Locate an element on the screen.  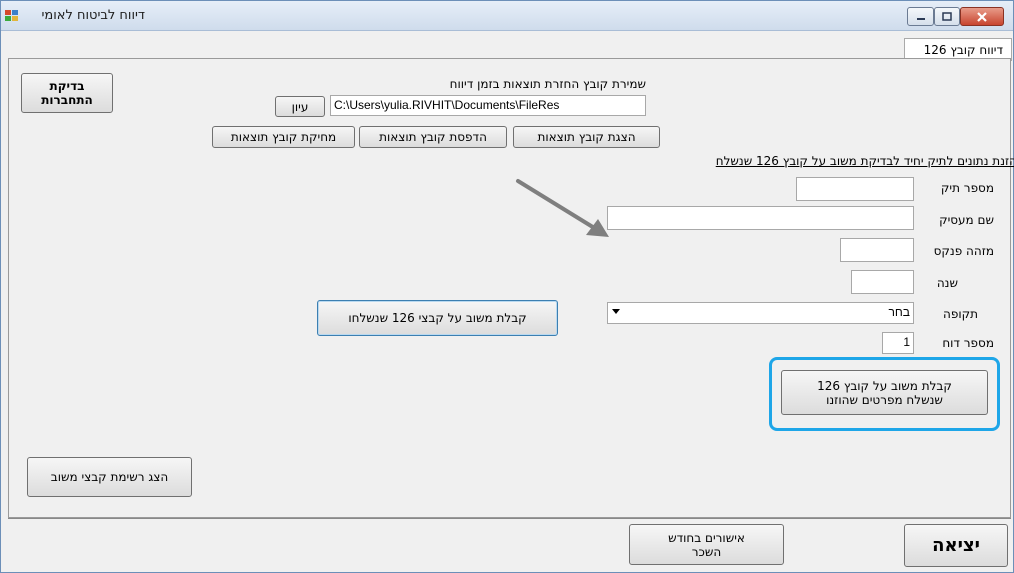
period-value: בחר is located at coordinates (899, 312).